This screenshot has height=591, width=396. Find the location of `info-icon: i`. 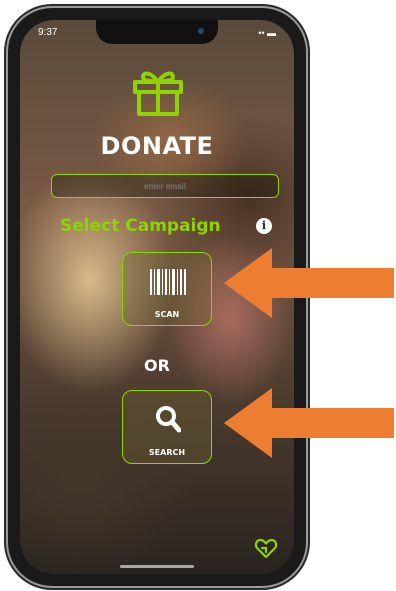

info-icon: i is located at coordinates (264, 226).